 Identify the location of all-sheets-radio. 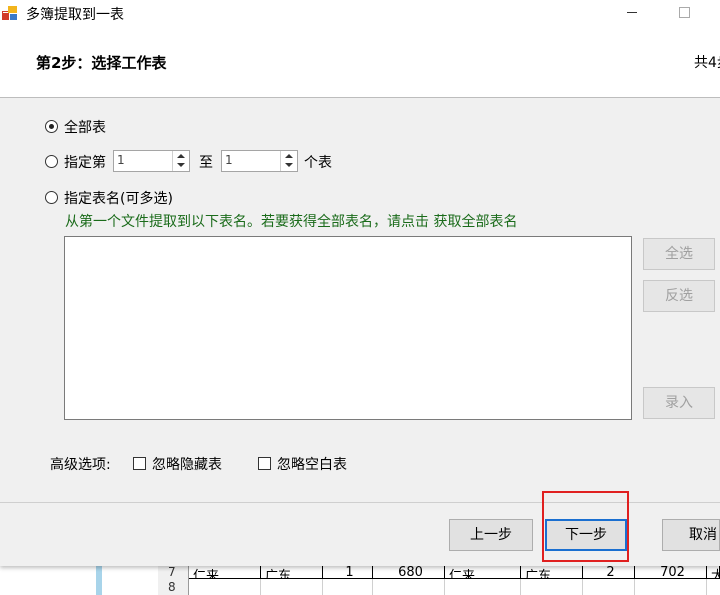
(51, 126).